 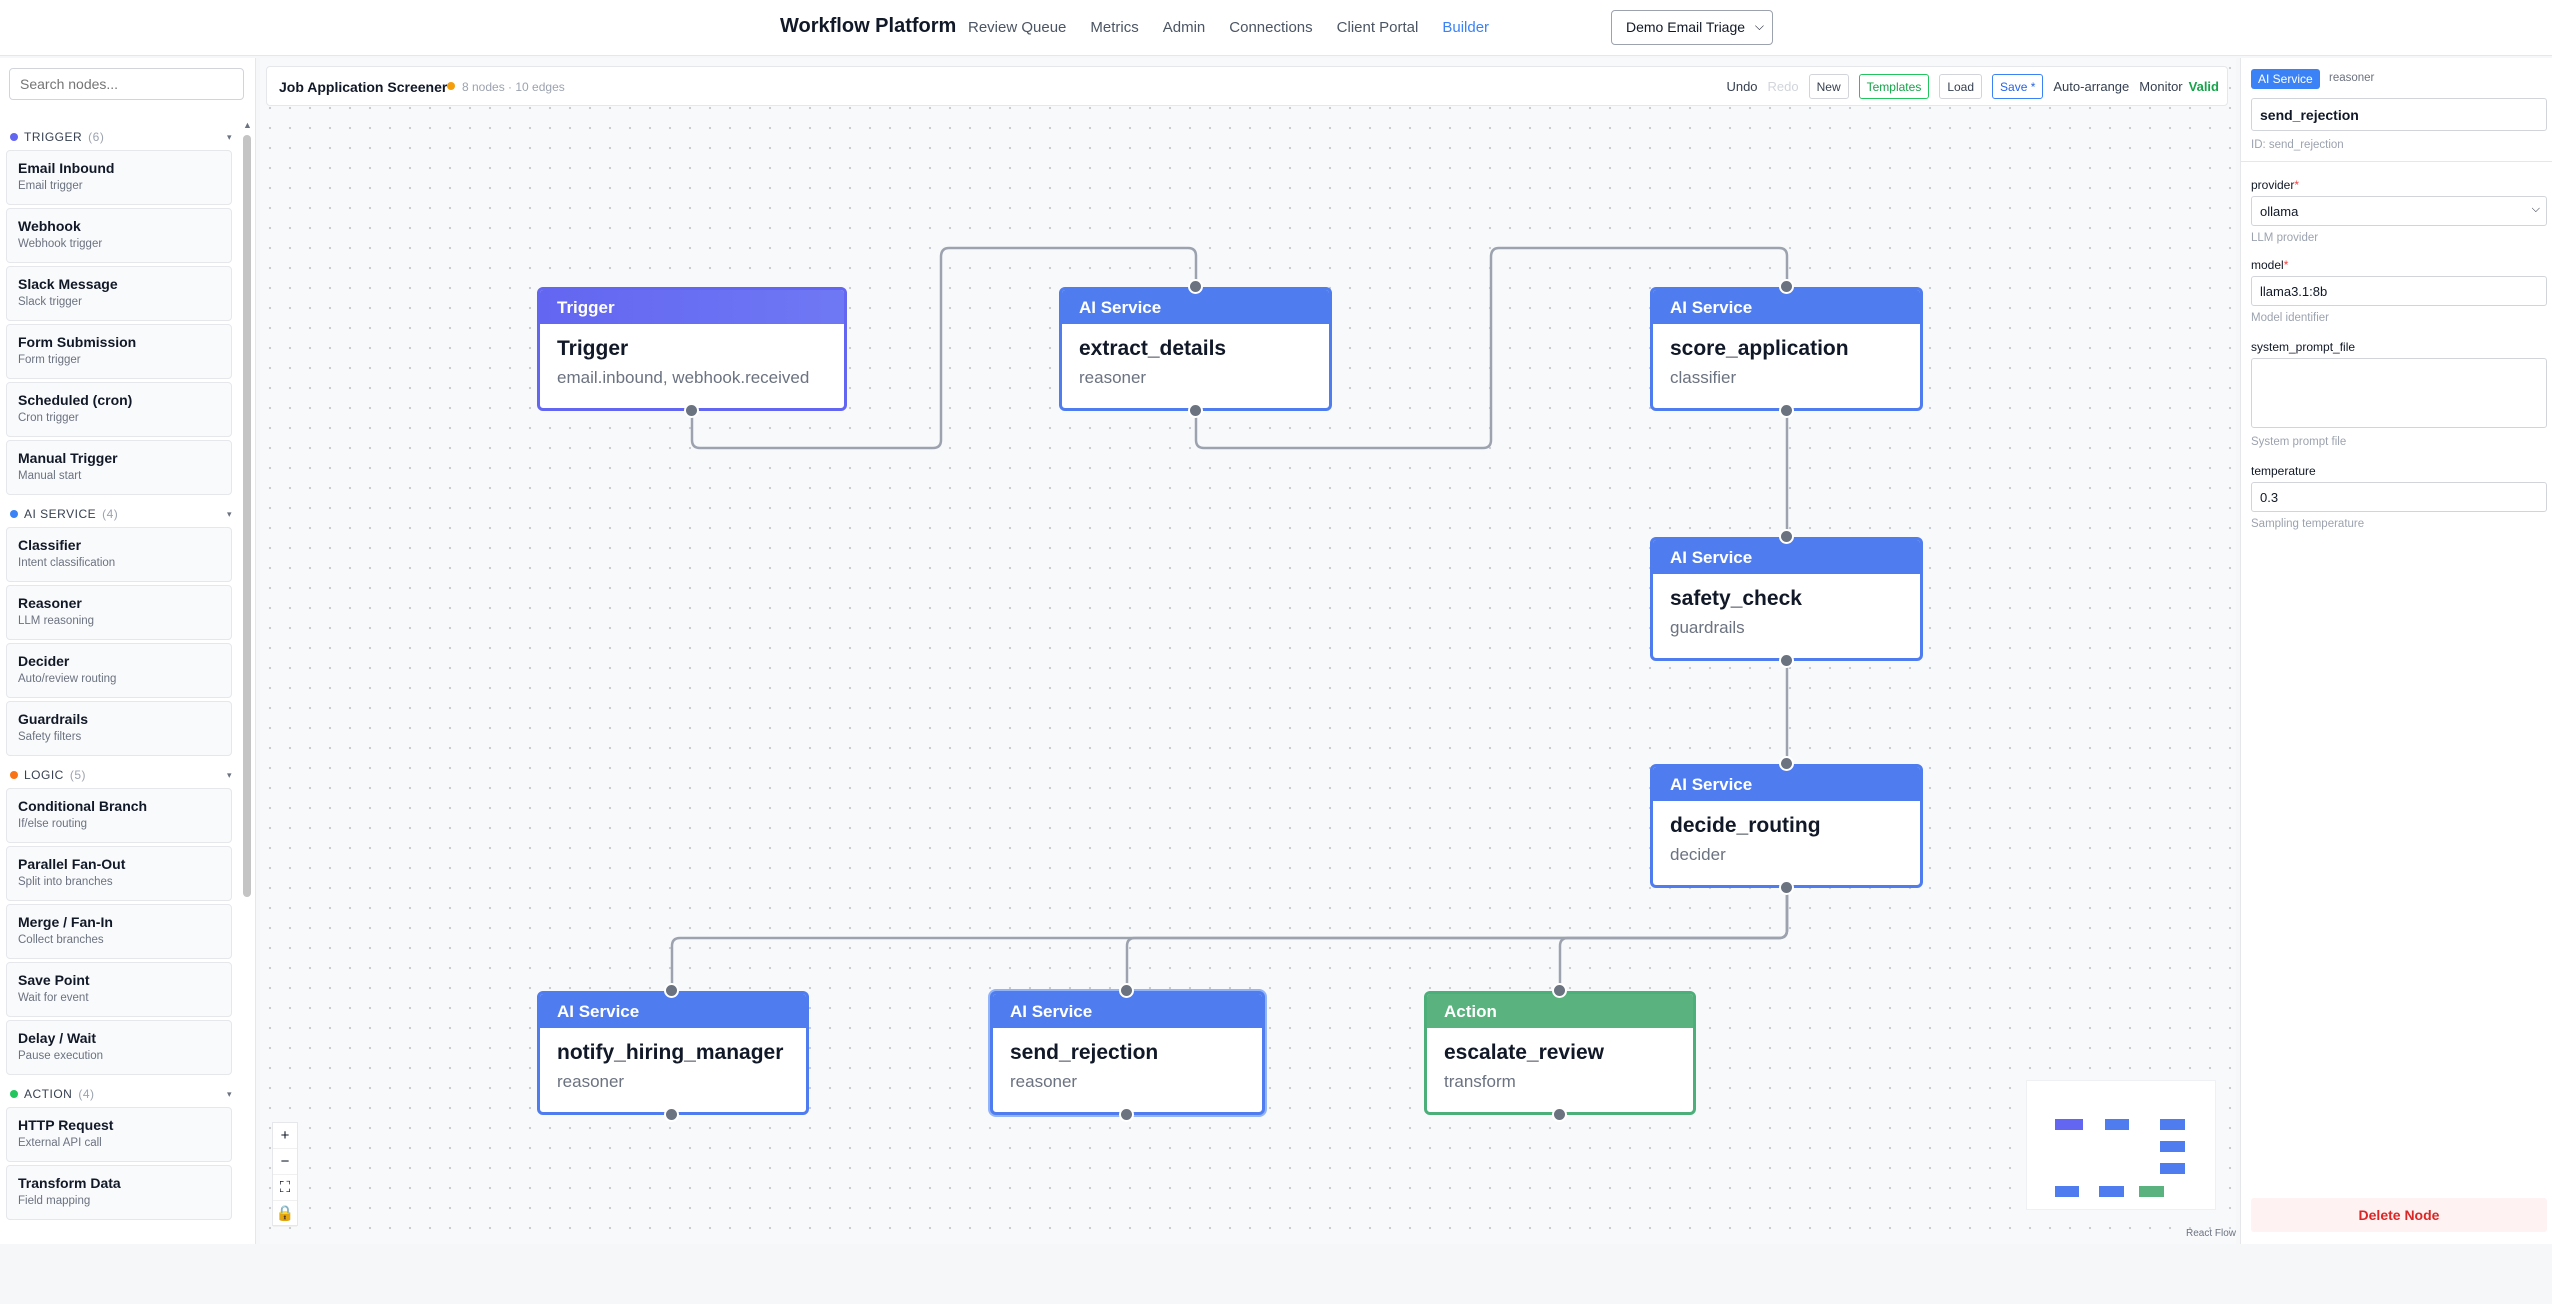 What do you see at coordinates (1195, 410) in the screenshot?
I see `handle-extract-out` at bounding box center [1195, 410].